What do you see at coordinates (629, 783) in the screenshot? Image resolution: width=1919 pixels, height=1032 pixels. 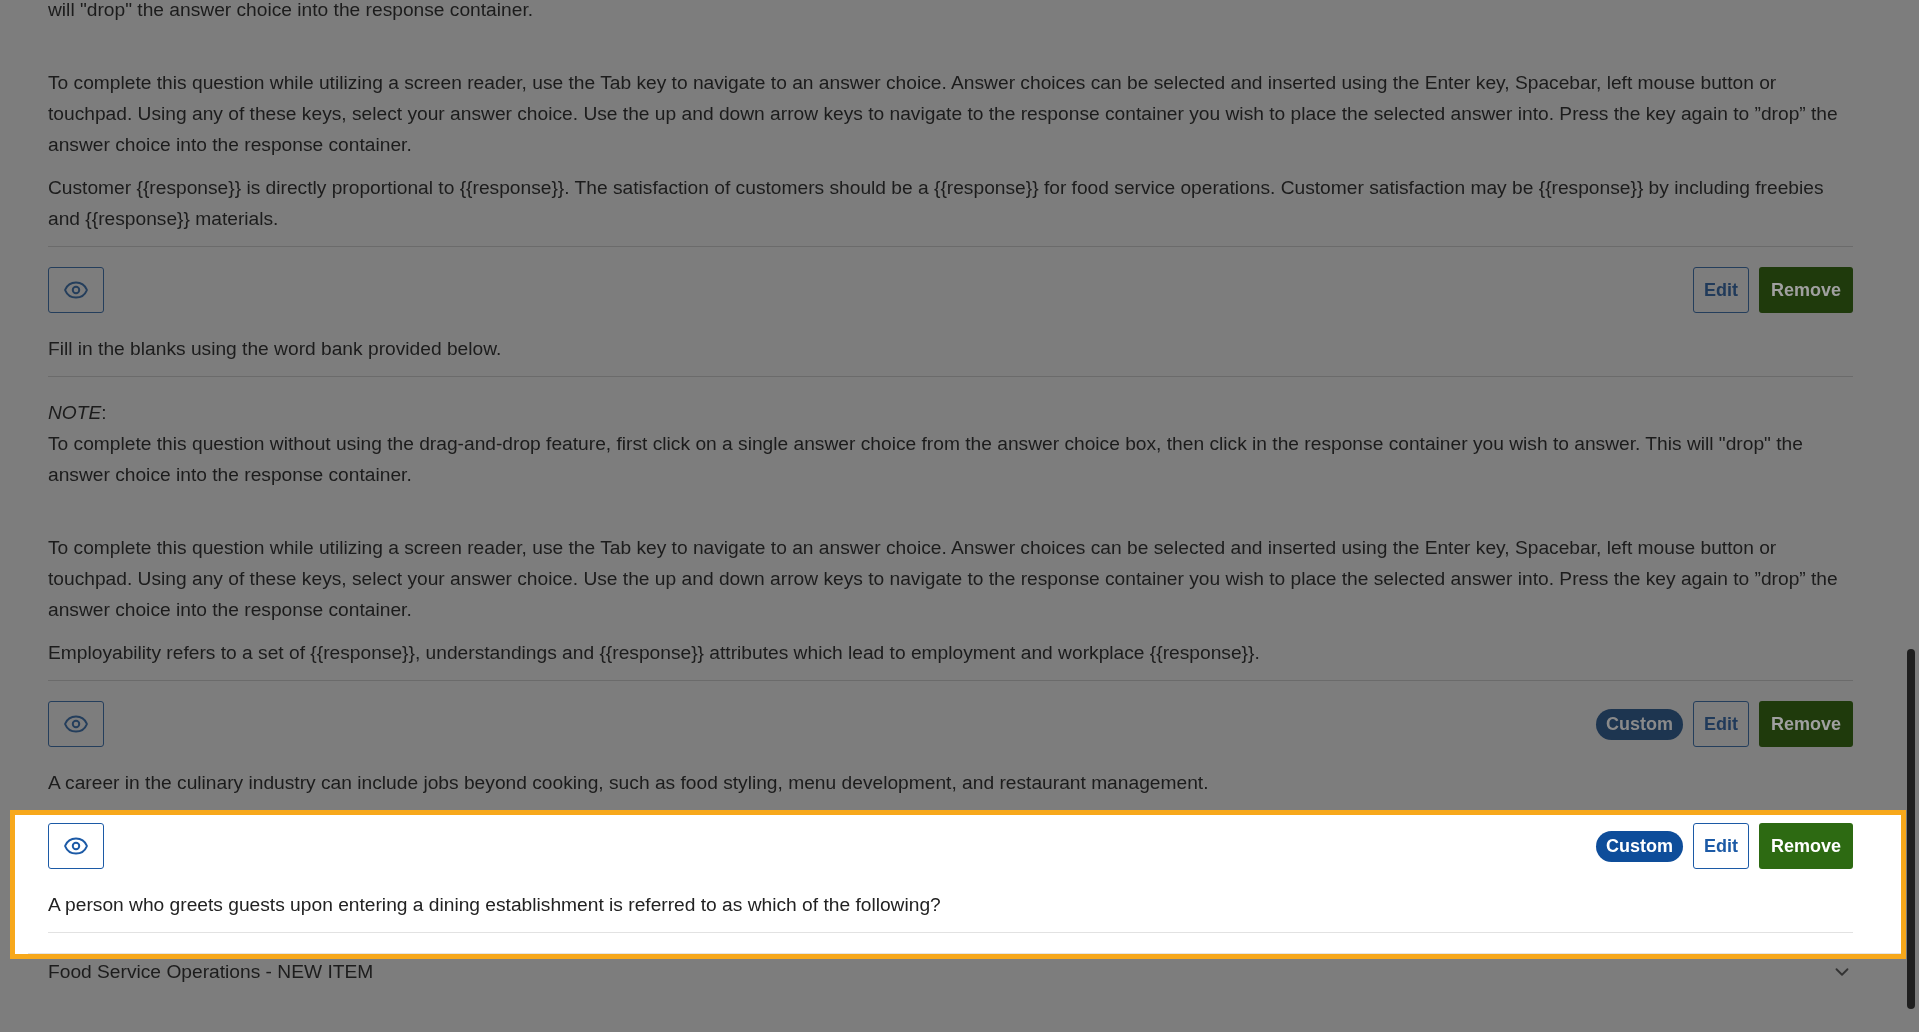 I see `question-text: A career in the culinary industry can include jobs beyond cooking, such as food styling, menu development, and restaurant management.` at bounding box center [629, 783].